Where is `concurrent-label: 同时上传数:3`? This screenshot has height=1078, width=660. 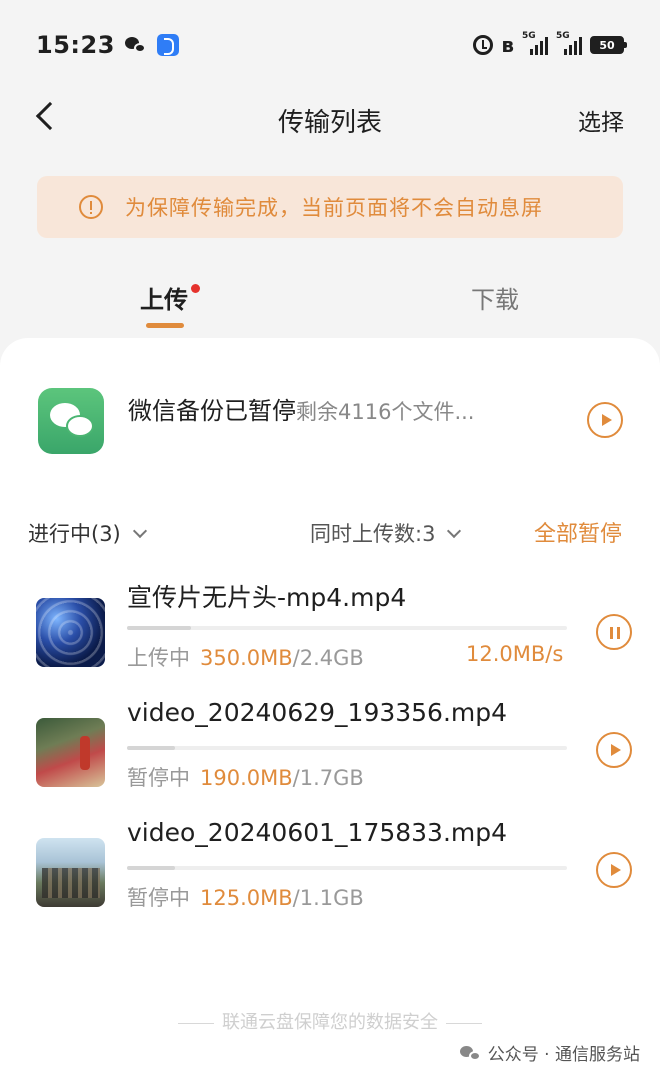
concurrent-label: 同时上传数:3 is located at coordinates (373, 534).